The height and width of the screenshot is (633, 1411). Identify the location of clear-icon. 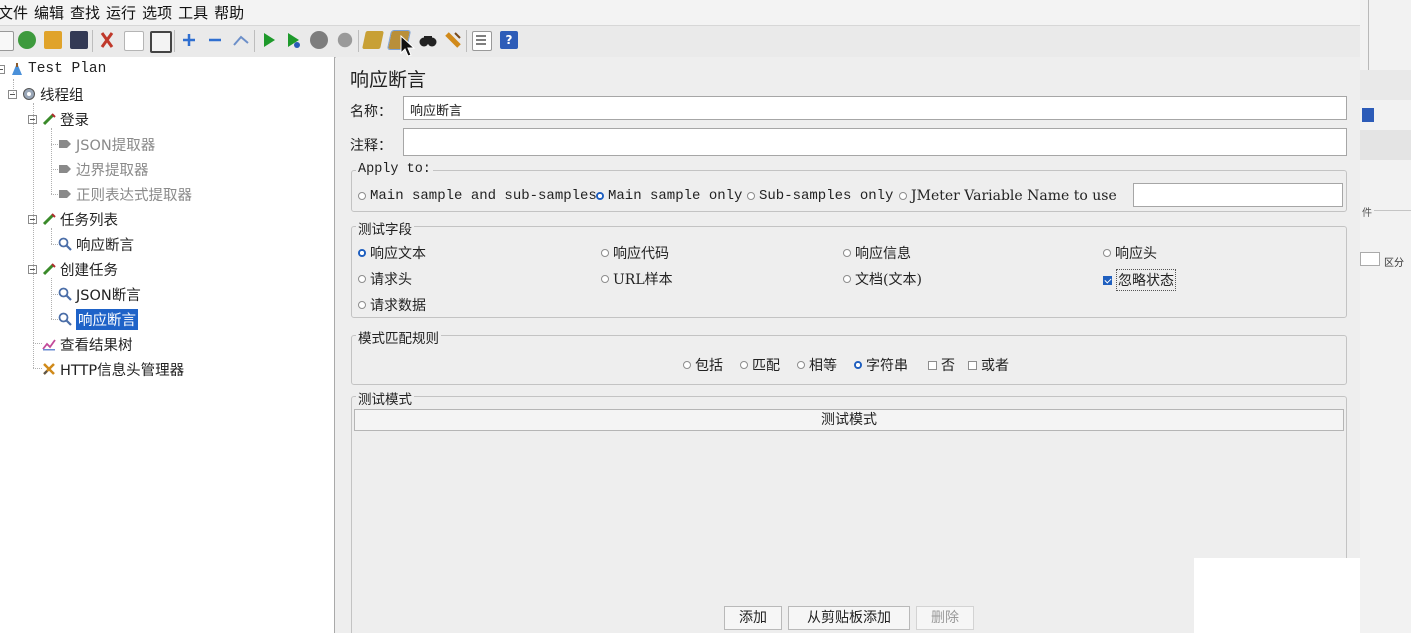
(373, 40).